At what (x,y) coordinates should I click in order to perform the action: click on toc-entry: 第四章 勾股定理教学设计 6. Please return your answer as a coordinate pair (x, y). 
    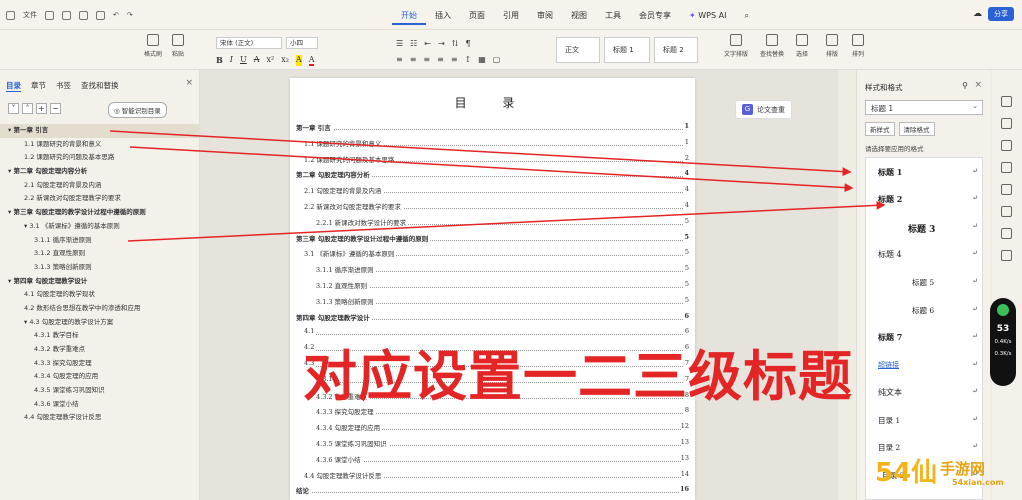
    Looking at the image, I should click on (492, 317).